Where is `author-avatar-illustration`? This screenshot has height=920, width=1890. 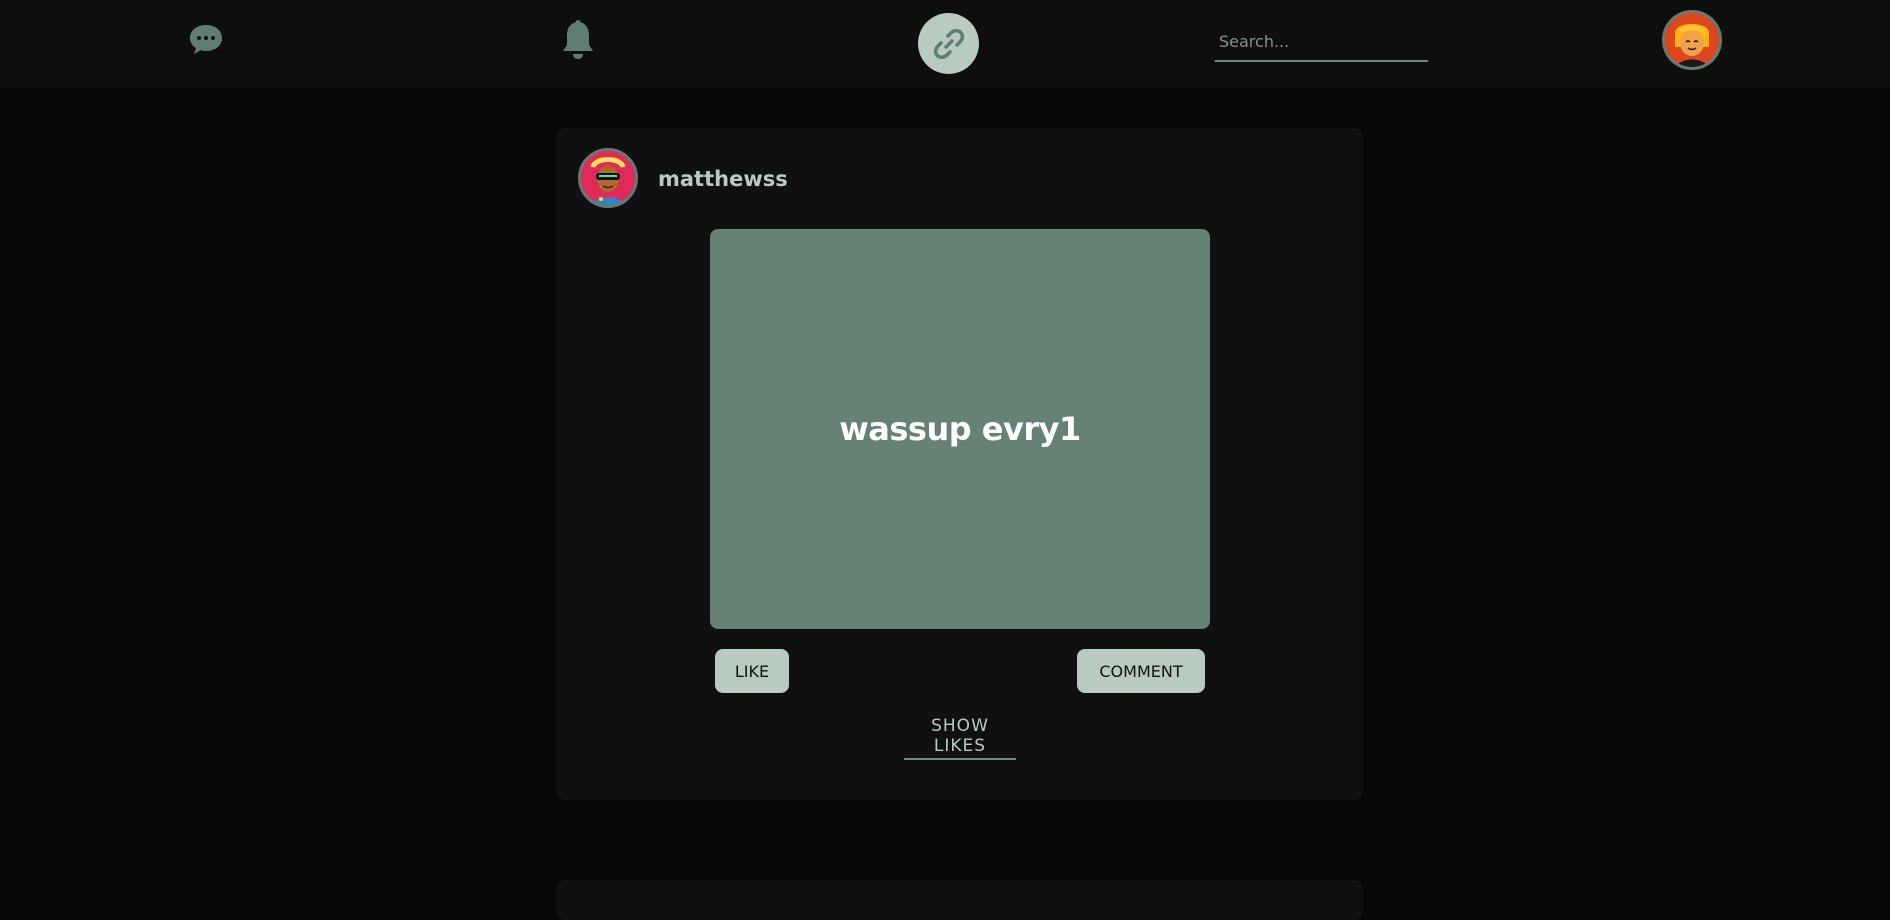
author-avatar-illustration is located at coordinates (608, 178).